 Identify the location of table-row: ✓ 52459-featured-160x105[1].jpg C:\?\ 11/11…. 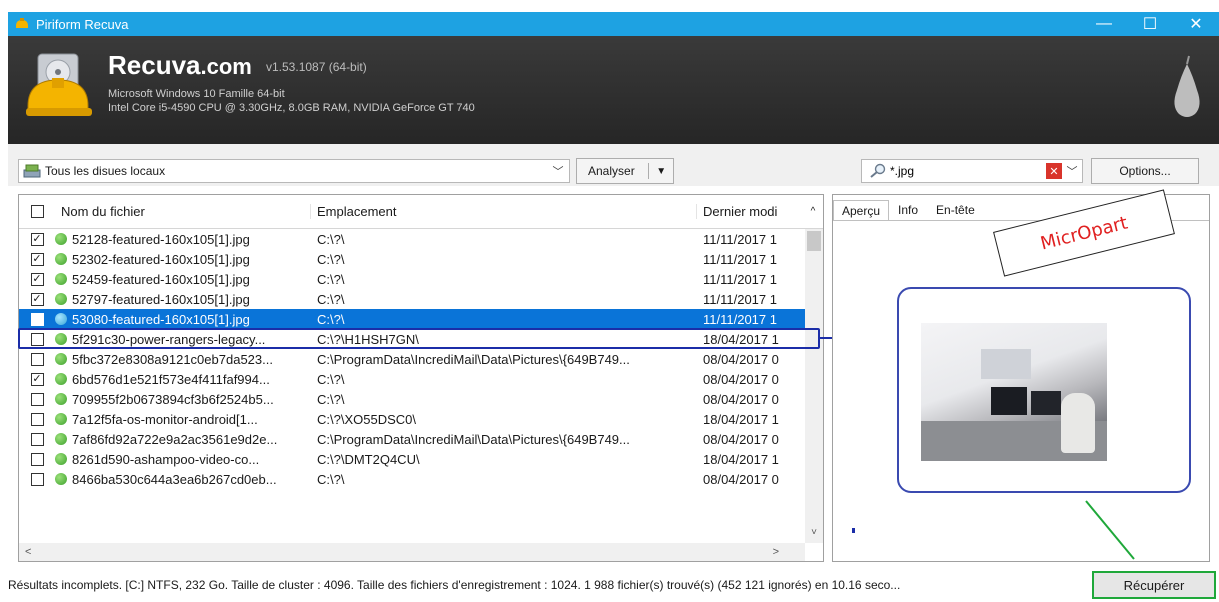
(412, 279).